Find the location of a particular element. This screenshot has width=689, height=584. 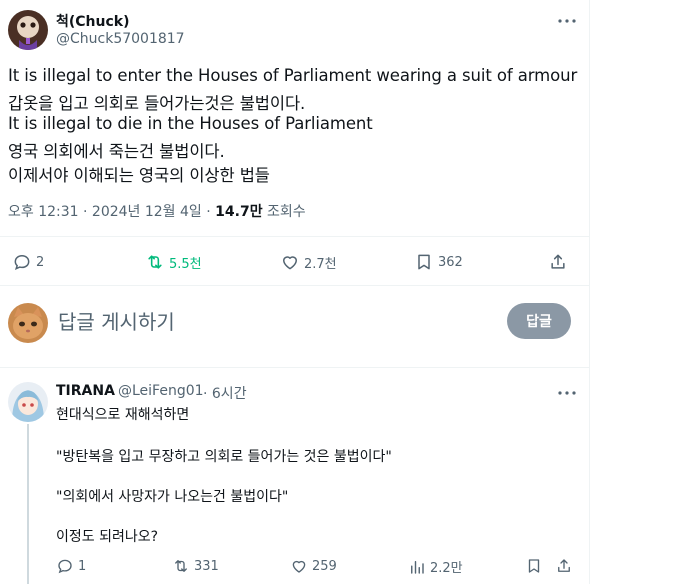

tweet-text-line: 영국 의회에서 죽는건 불법이다. is located at coordinates (116, 151).